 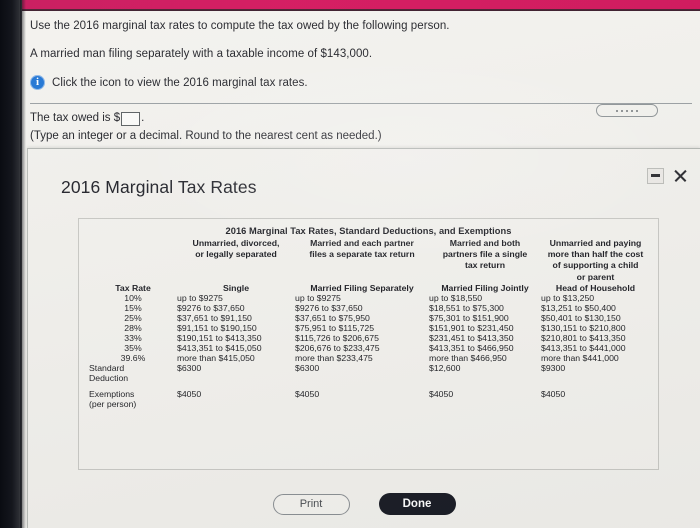 I want to click on cell-single: $91,151 to $190,150, so click(x=217, y=327).